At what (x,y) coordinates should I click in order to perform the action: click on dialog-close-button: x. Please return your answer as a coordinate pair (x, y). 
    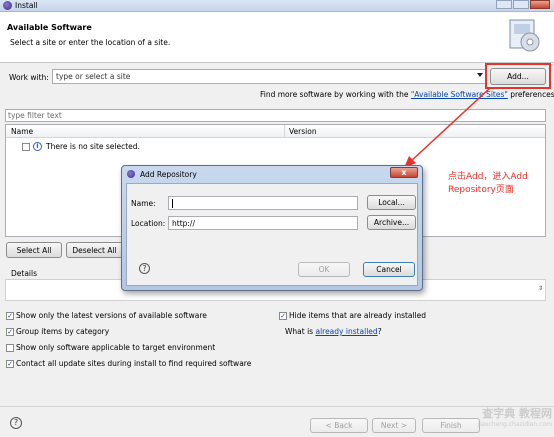
    Looking at the image, I should click on (404, 172).